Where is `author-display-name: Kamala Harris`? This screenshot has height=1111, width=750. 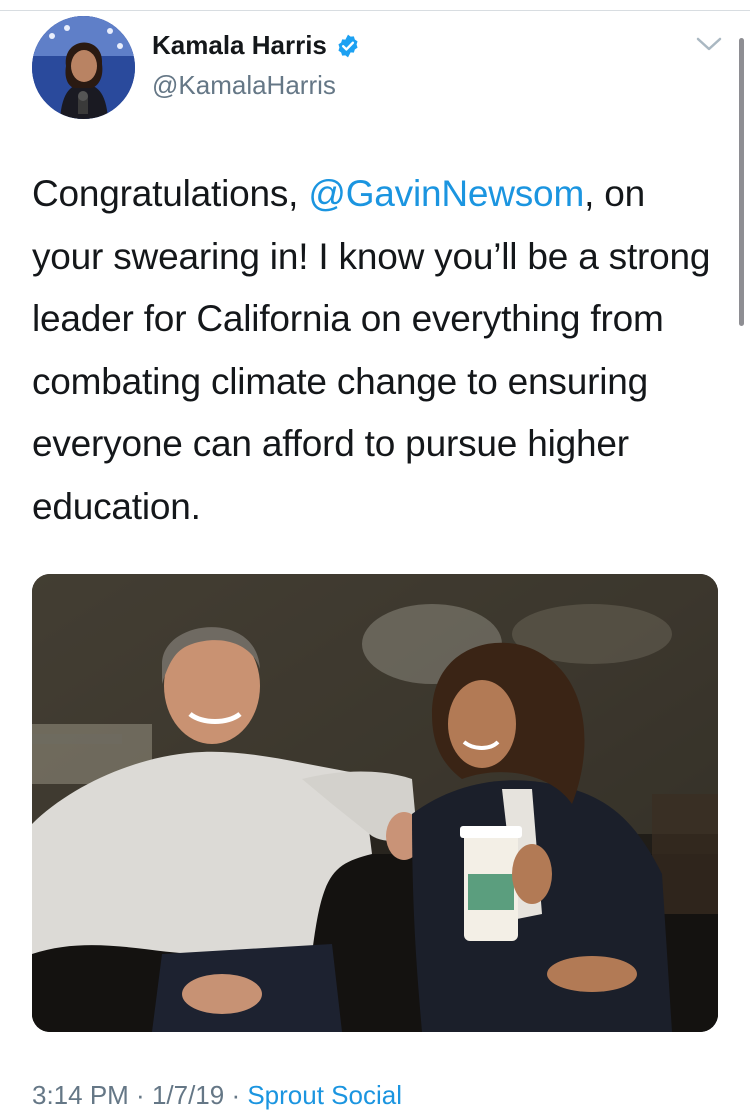 author-display-name: Kamala Harris is located at coordinates (239, 45).